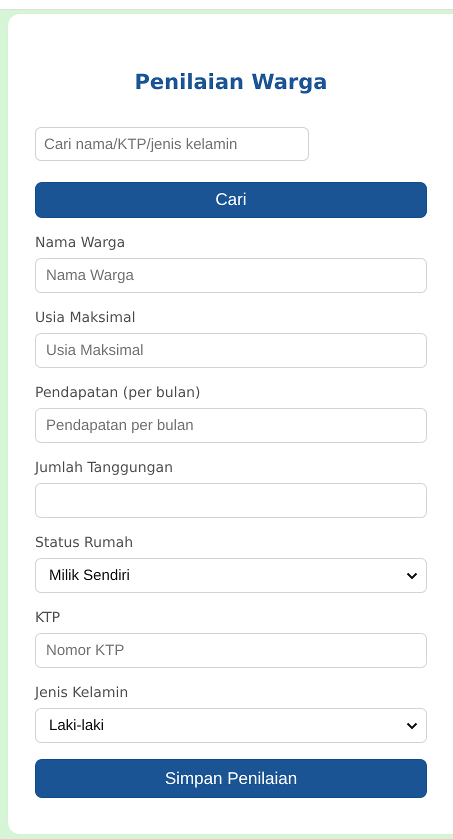  I want to click on field-label: Jumlah Tanggungan, so click(104, 468).